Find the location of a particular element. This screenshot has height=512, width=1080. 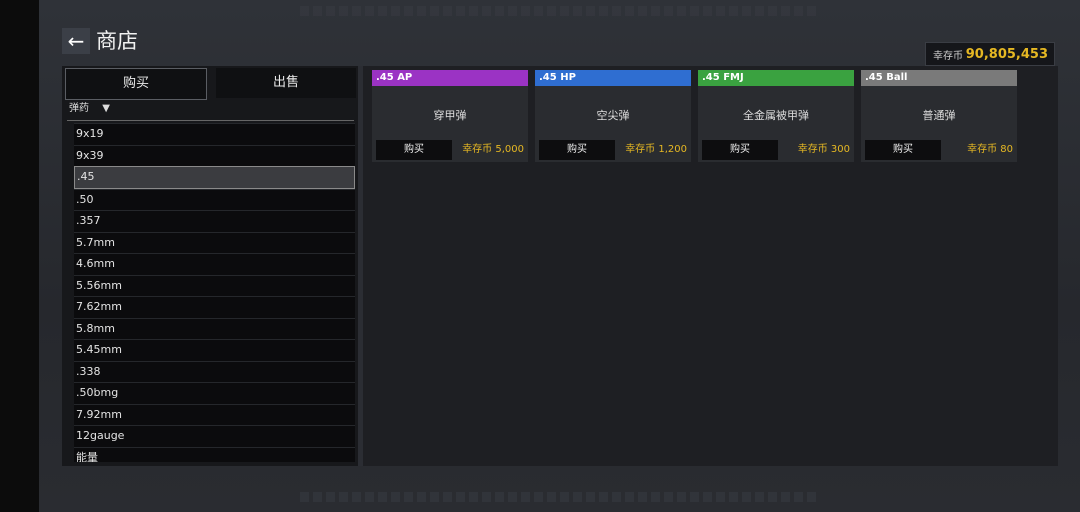

product-name: 空尖弹 is located at coordinates (613, 115).